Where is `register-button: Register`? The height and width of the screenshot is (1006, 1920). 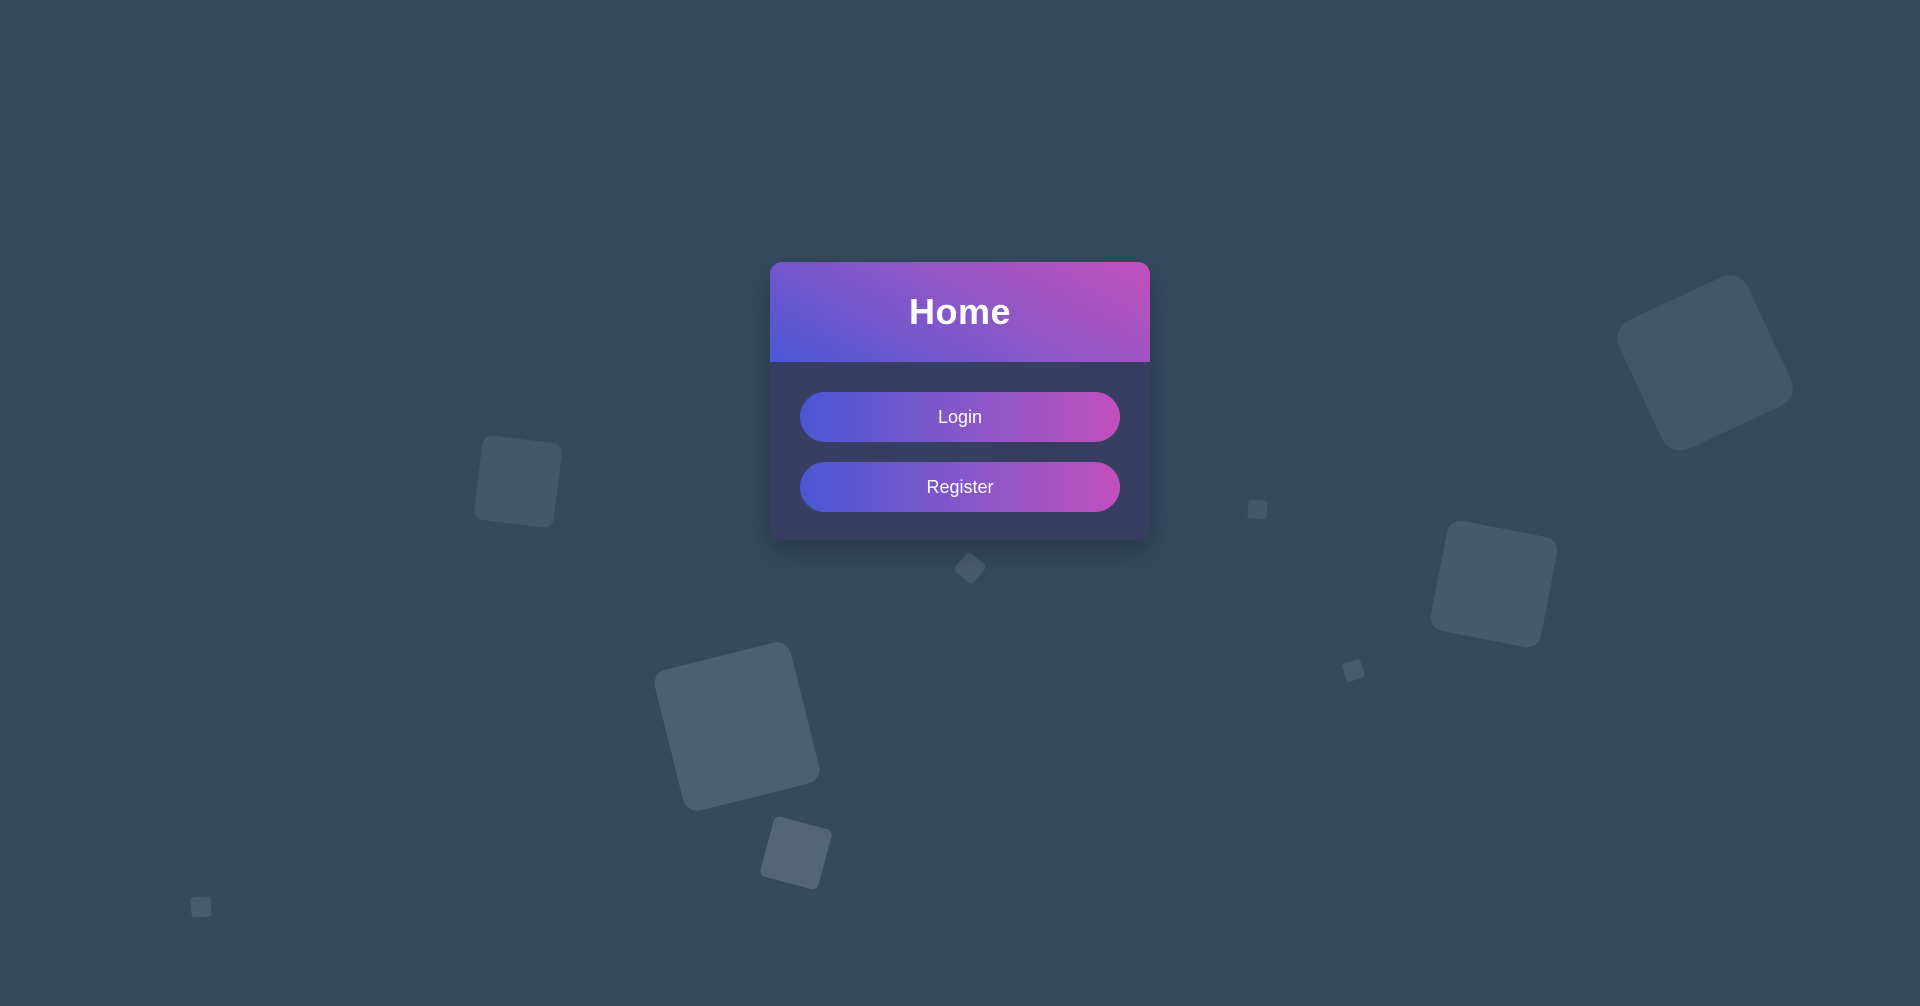
register-button: Register is located at coordinates (960, 487).